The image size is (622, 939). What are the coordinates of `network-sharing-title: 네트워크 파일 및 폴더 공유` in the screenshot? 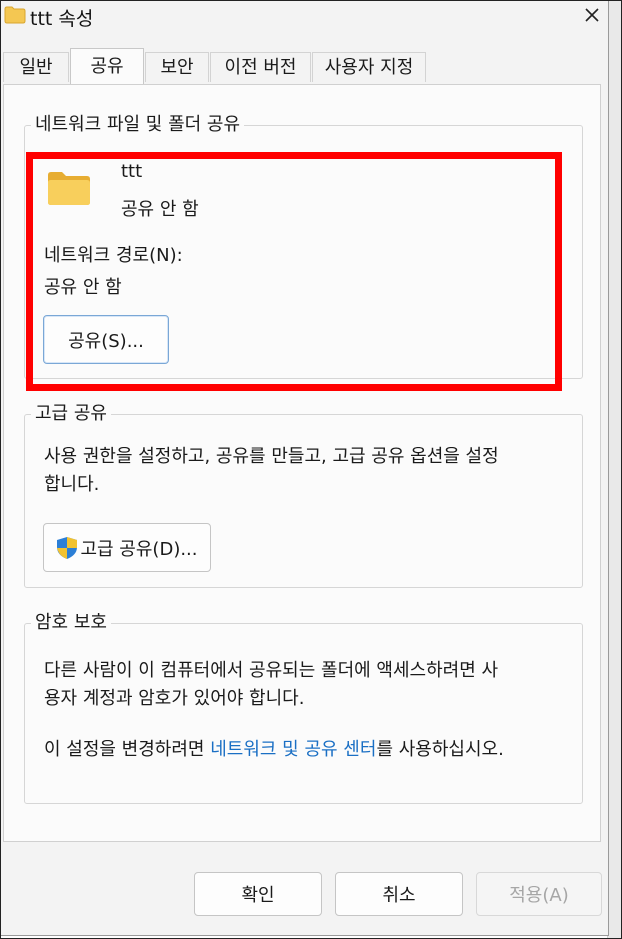 It's located at (138, 125).